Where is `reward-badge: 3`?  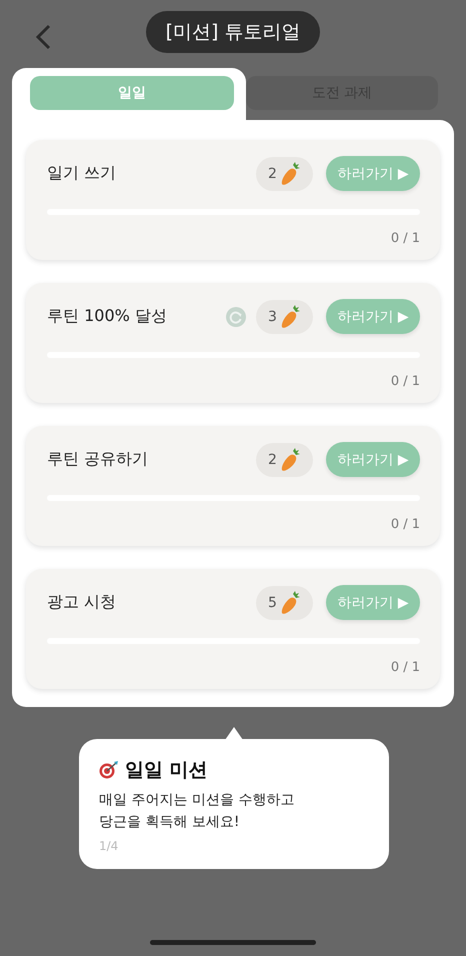
reward-badge: 3 is located at coordinates (284, 317).